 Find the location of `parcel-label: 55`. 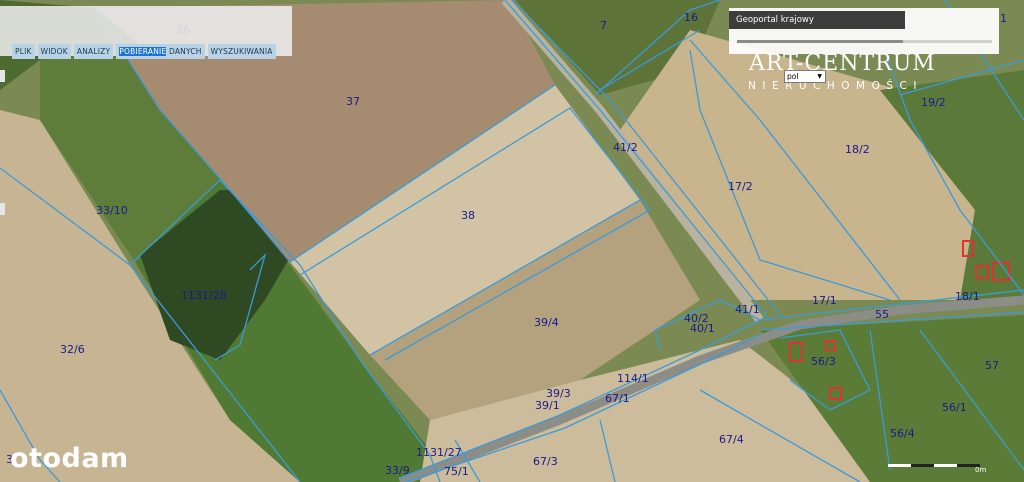

parcel-label: 55 is located at coordinates (882, 314).